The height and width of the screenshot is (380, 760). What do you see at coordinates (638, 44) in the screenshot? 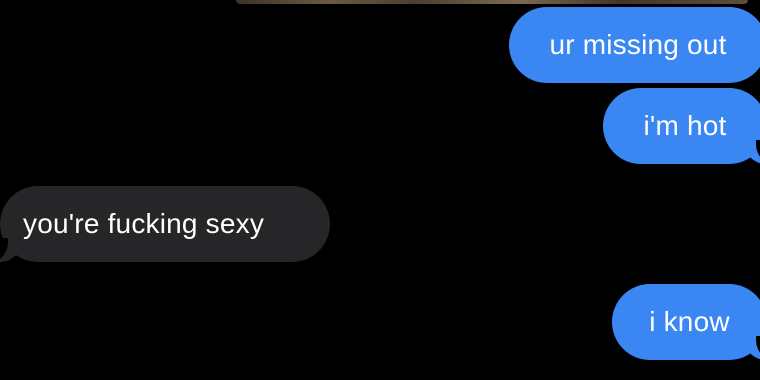
I see `message-text: ur missing out` at bounding box center [638, 44].